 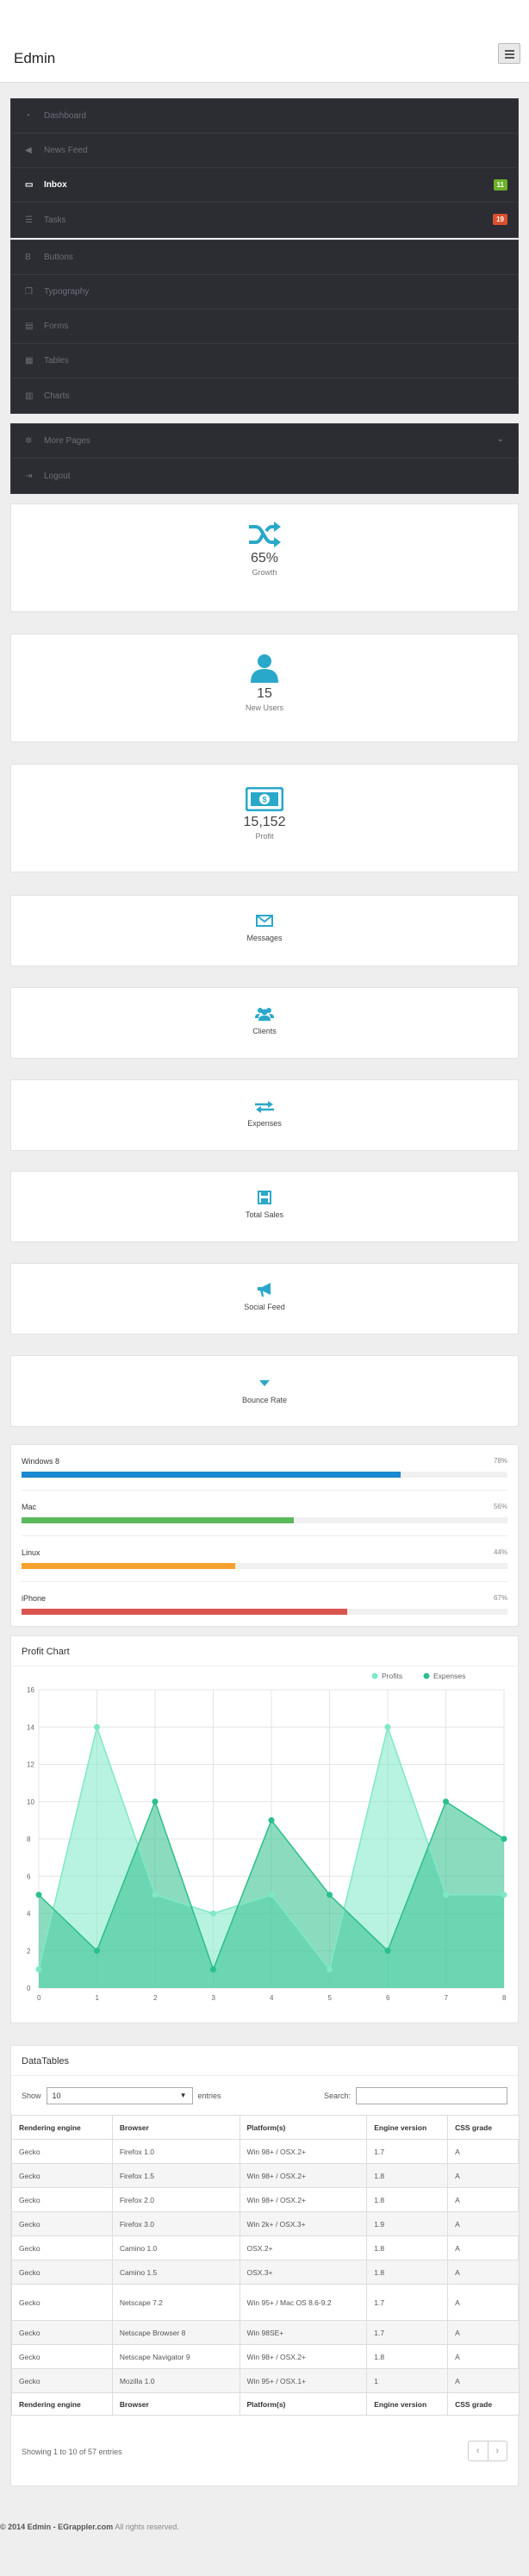 What do you see at coordinates (175, 2175) in the screenshot?
I see `table-cell: Firefox 1.5` at bounding box center [175, 2175].